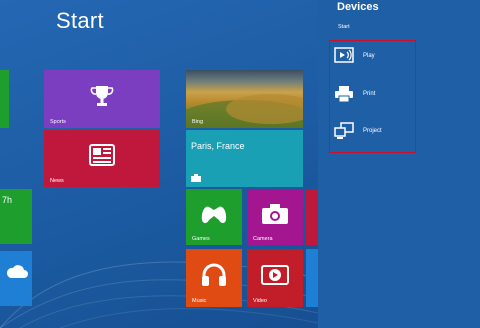  I want to click on partial-tile-skydrive, so click(16, 278).